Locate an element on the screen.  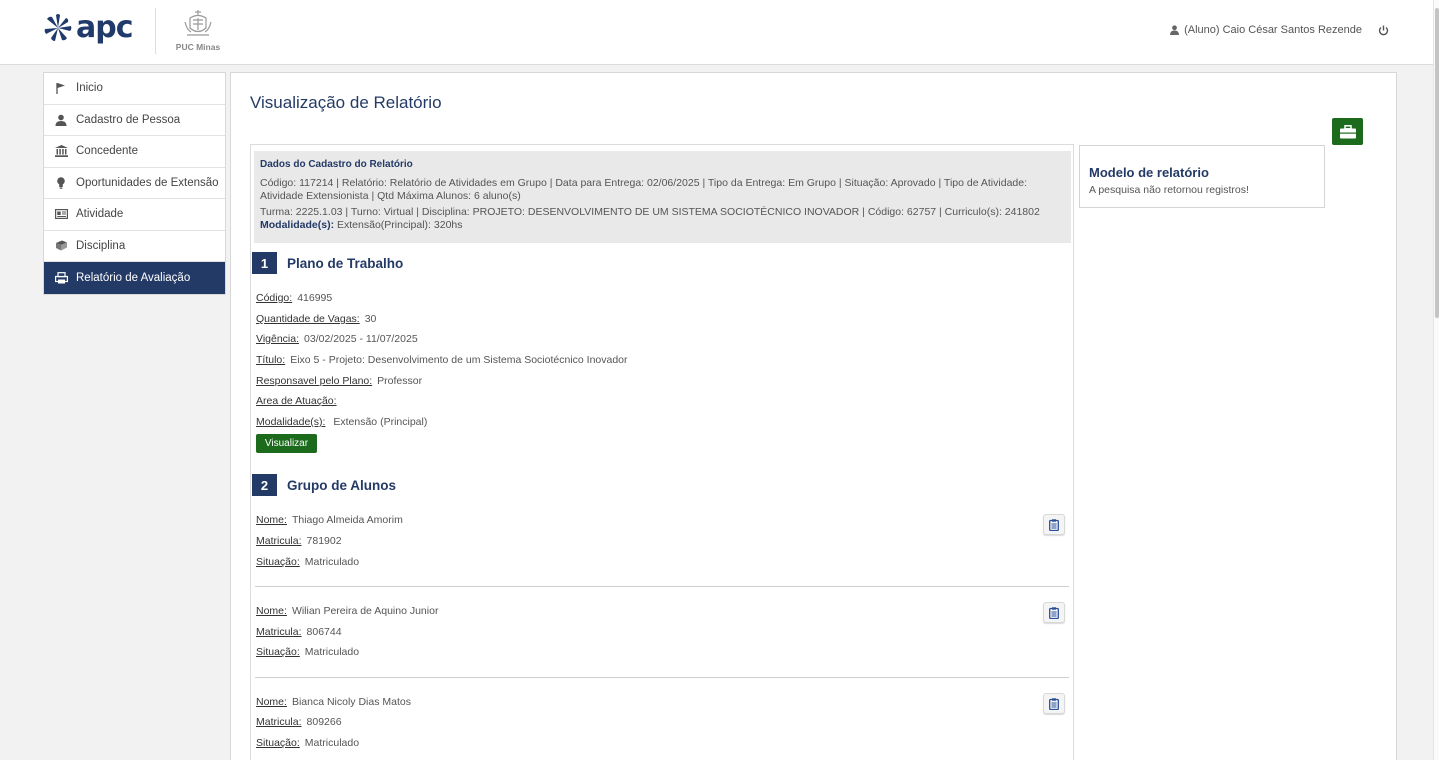
section-plano-trabalho: 1 Plano de Trabalho is located at coordinates (327, 263).